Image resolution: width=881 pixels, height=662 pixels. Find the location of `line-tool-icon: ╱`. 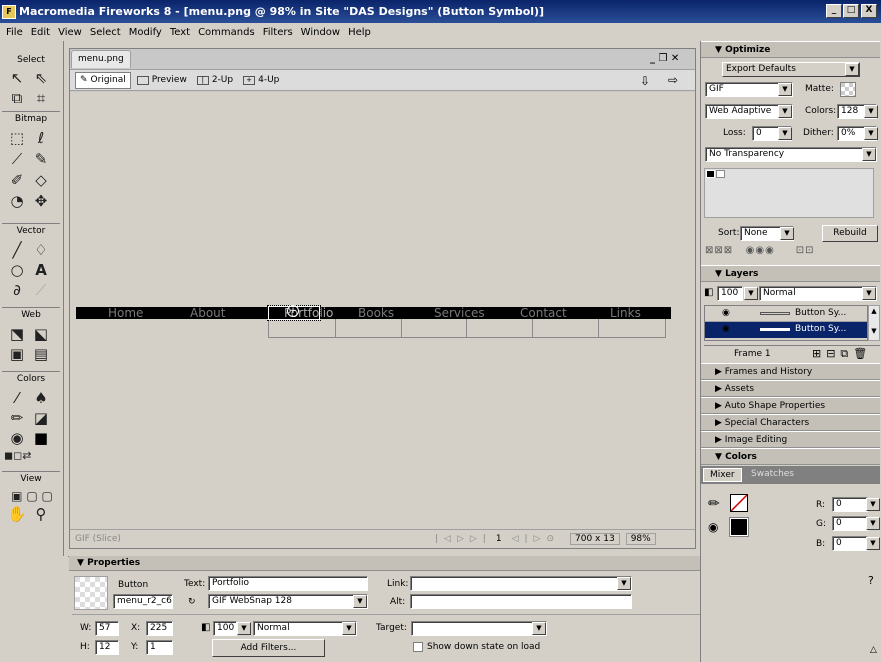

line-tool-icon: ╱ is located at coordinates (17, 250).